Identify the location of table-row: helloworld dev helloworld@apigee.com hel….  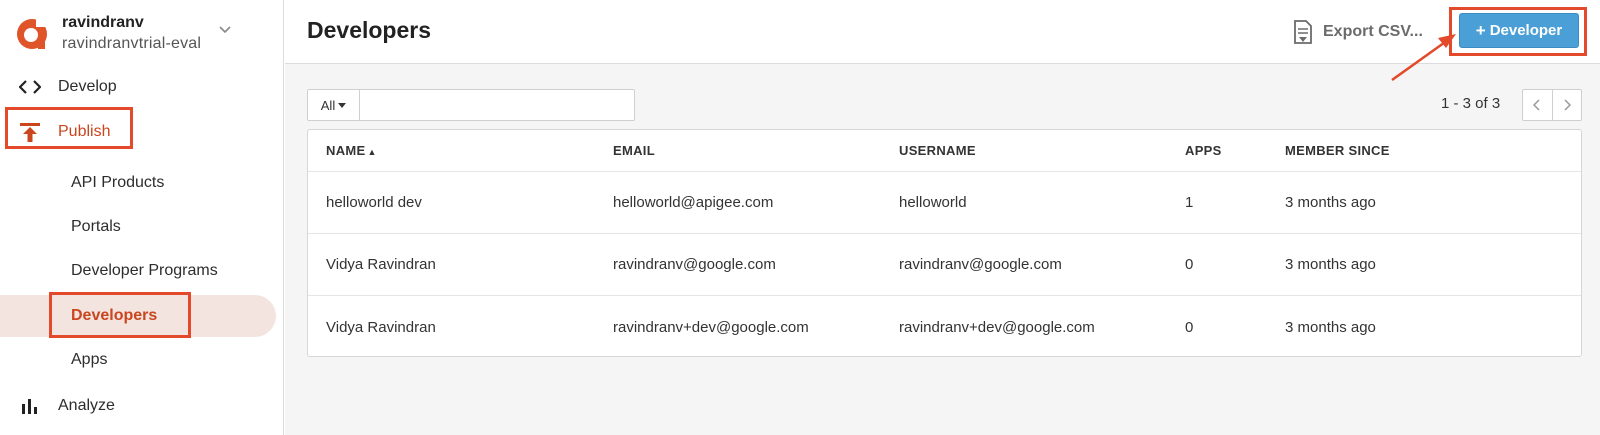
(944, 203).